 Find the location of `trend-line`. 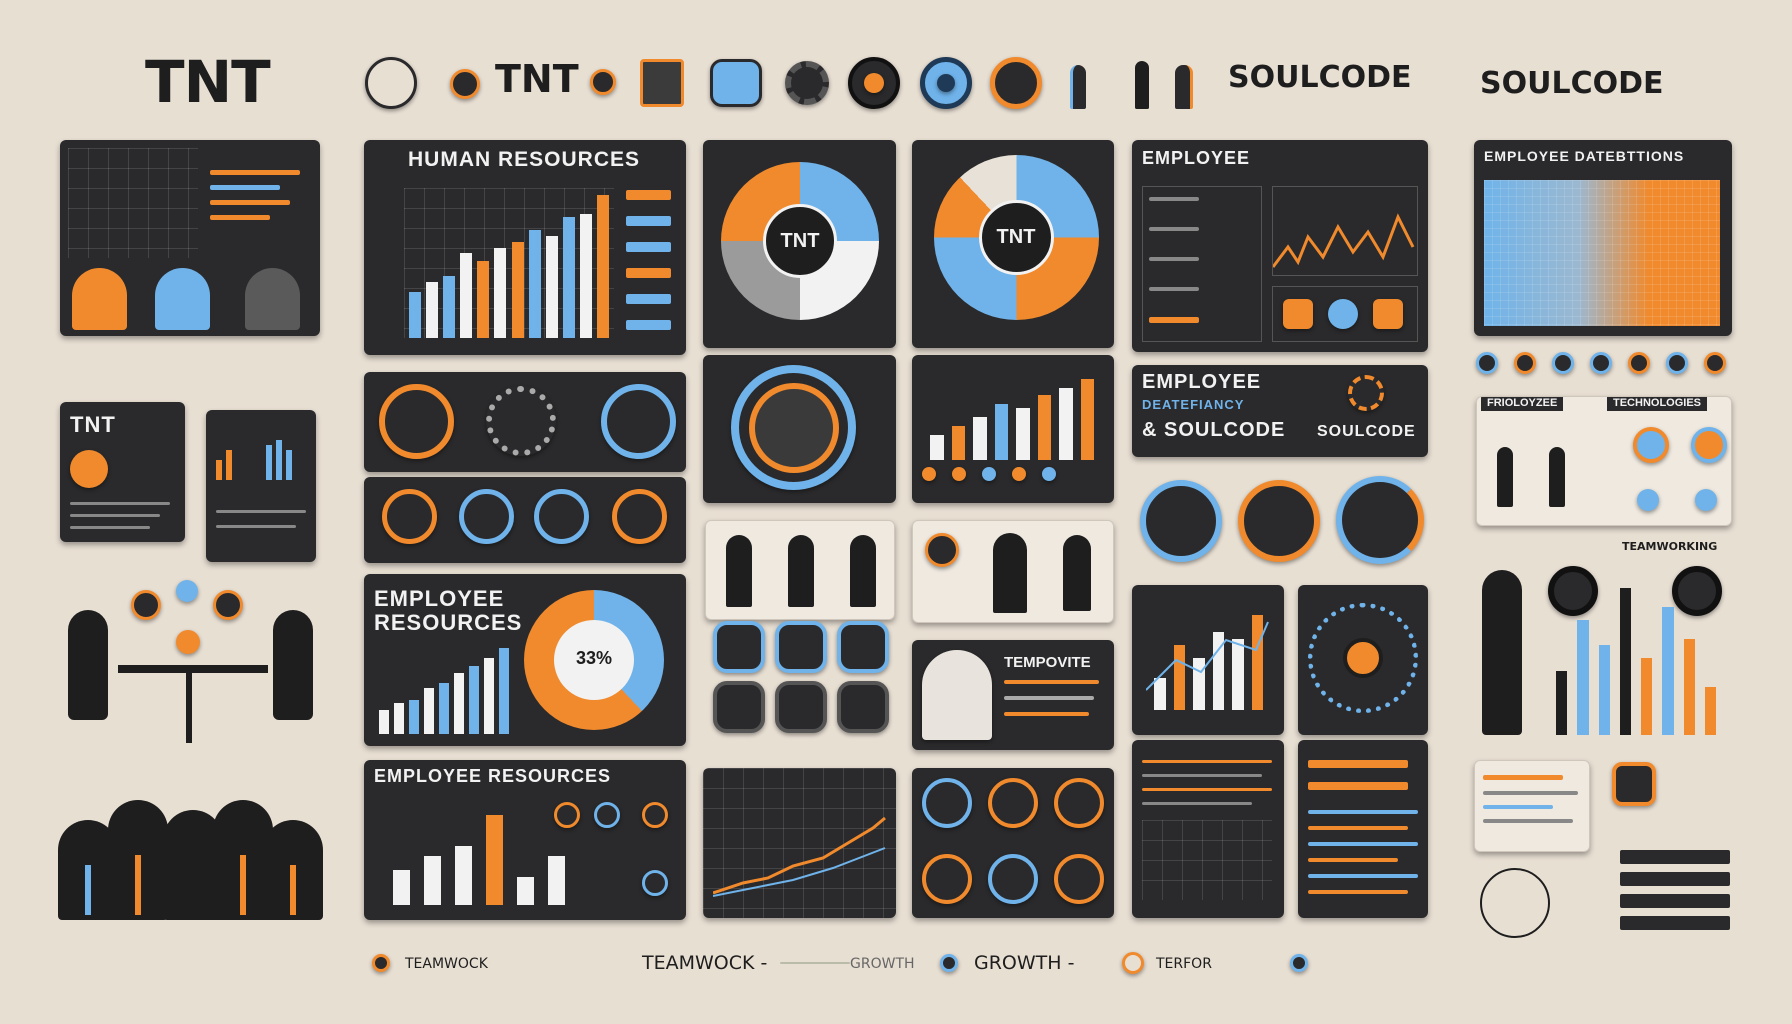

trend-line is located at coordinates (799, 855).